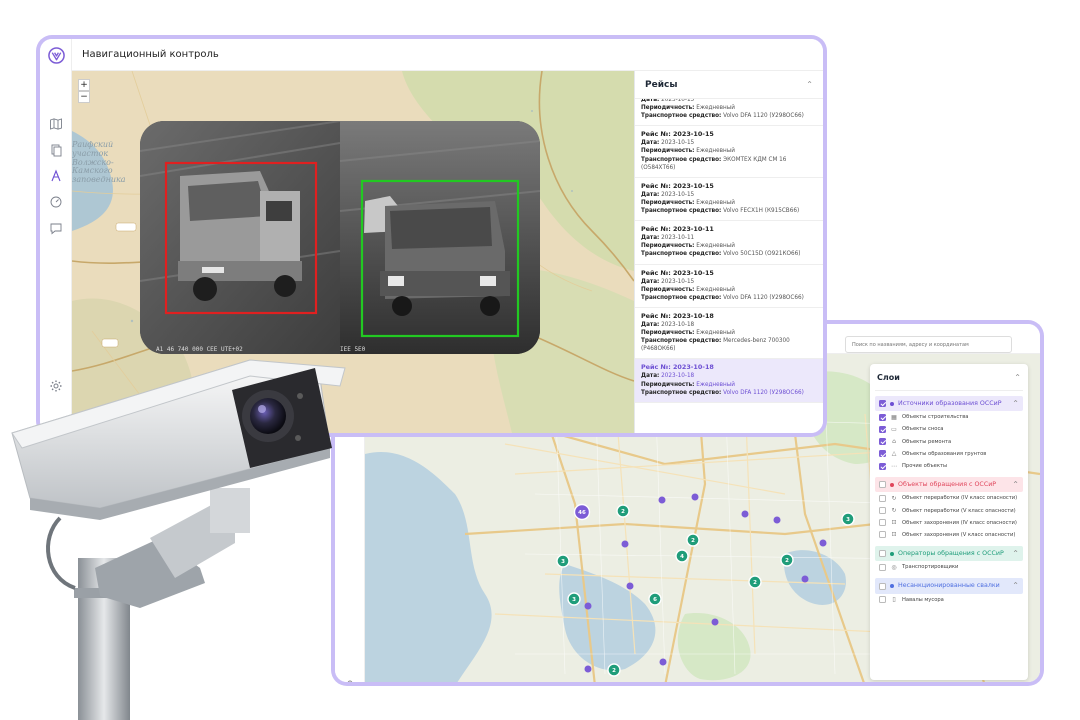 Image resolution: width=1080 pixels, height=720 pixels. Describe the element at coordinates (949, 380) in the screenshot. I see `layers-header: Слои ⌃` at that location.